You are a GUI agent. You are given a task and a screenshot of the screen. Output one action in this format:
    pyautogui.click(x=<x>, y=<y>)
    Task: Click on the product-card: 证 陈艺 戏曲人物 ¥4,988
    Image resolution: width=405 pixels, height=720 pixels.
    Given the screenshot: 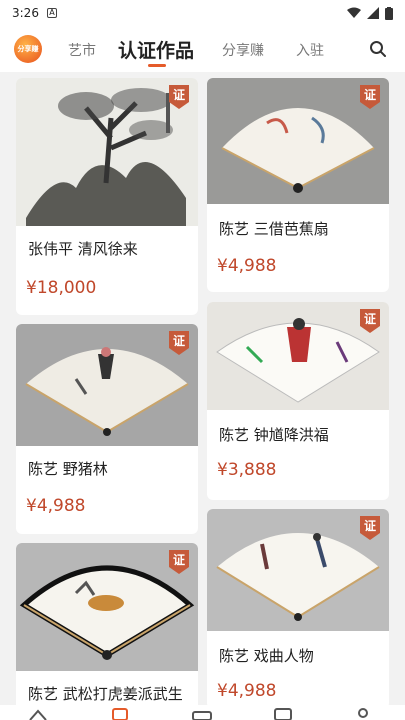 What is the action you would take?
    pyautogui.click(x=298, y=609)
    